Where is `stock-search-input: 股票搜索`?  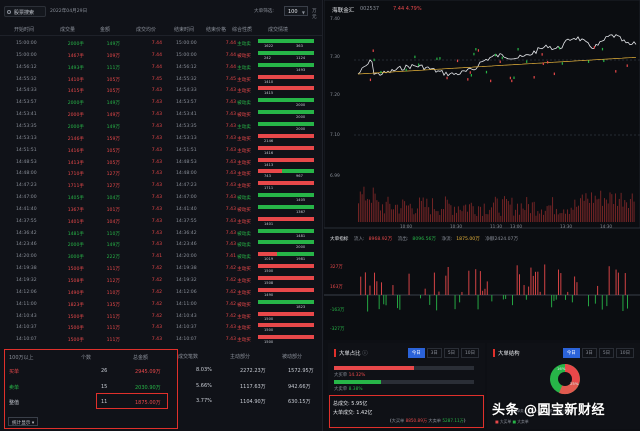
stock-search-input: 股票搜索 is located at coordinates (25, 11).